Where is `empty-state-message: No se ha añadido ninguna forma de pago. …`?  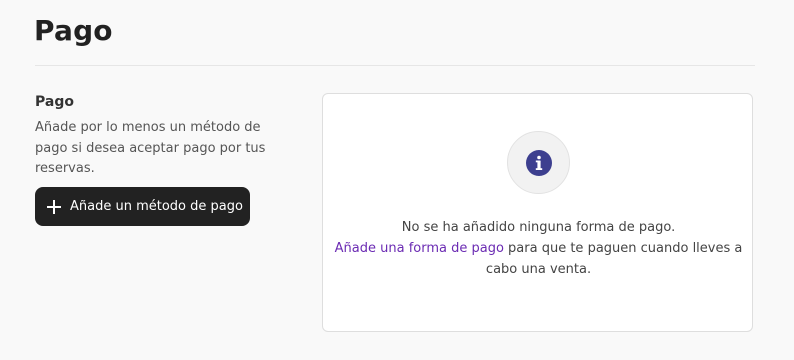
empty-state-message: No se ha añadido ninguna forma de pago. … is located at coordinates (538, 248).